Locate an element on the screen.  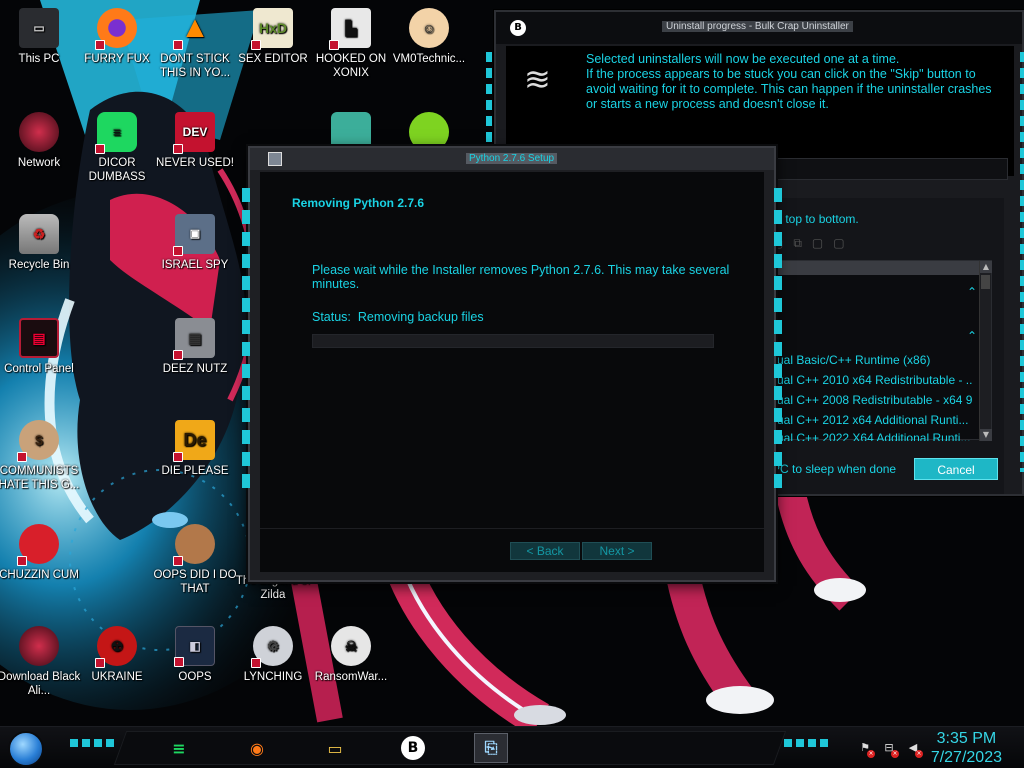
gear-icon: ⚙ is located at coordinates (272, 647).